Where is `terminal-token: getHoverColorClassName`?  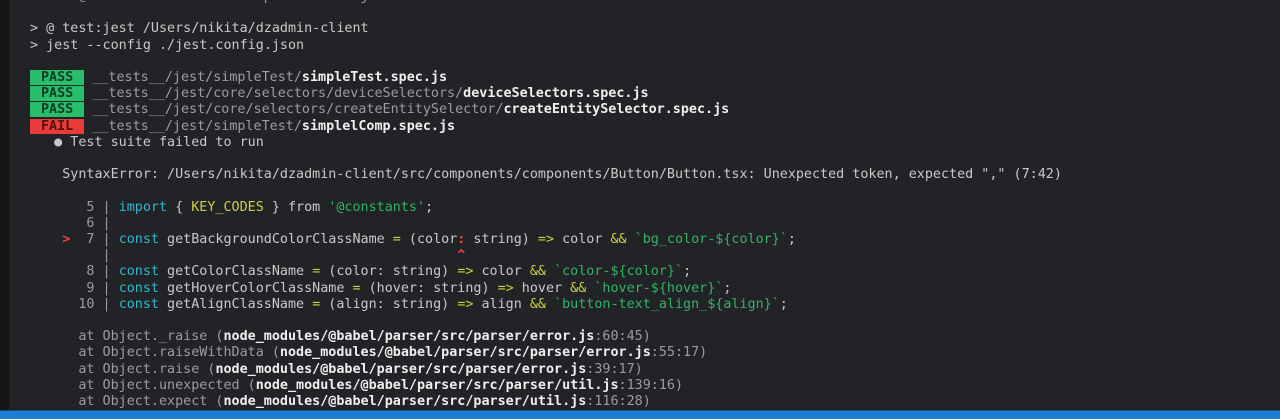
terminal-token: getHoverColorClassName is located at coordinates (256, 288).